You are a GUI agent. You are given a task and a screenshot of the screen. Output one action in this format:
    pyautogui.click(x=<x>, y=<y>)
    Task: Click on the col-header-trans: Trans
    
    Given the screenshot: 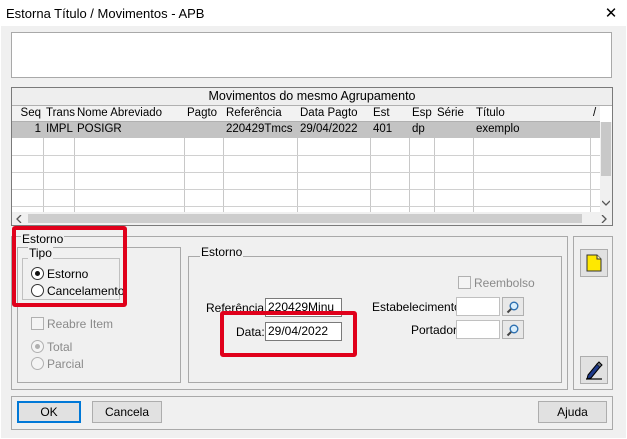 What is the action you would take?
    pyautogui.click(x=59, y=114)
    